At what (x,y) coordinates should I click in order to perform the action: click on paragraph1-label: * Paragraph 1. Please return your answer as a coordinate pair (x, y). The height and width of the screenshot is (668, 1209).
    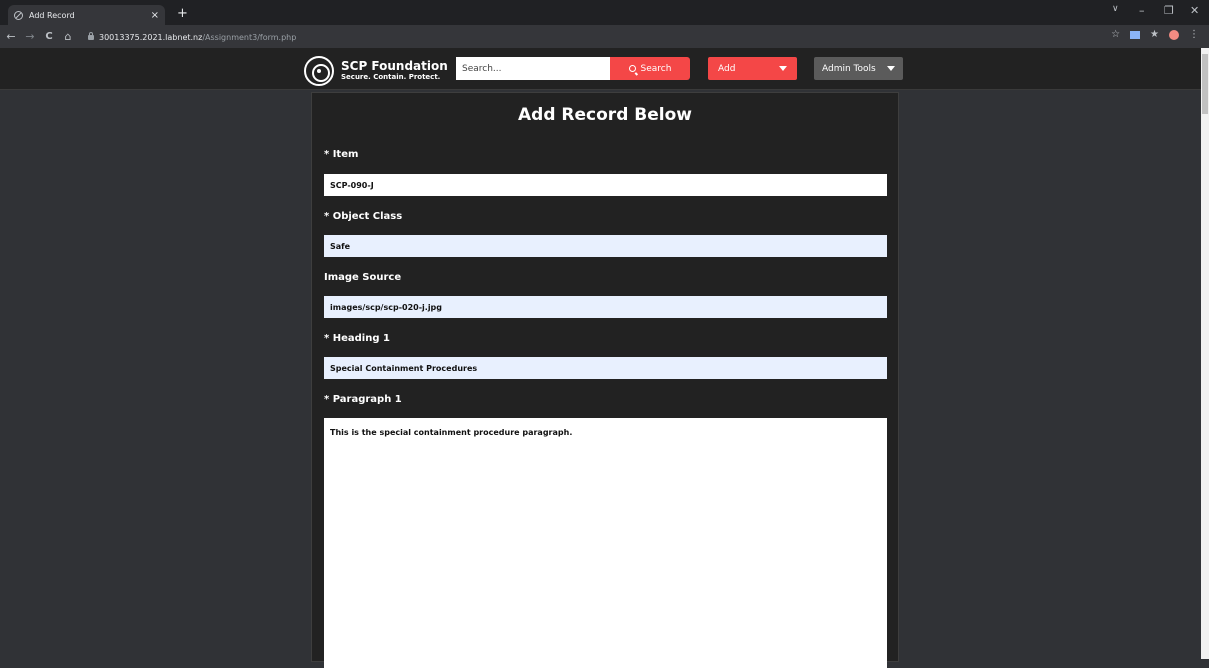
    Looking at the image, I should click on (363, 399).